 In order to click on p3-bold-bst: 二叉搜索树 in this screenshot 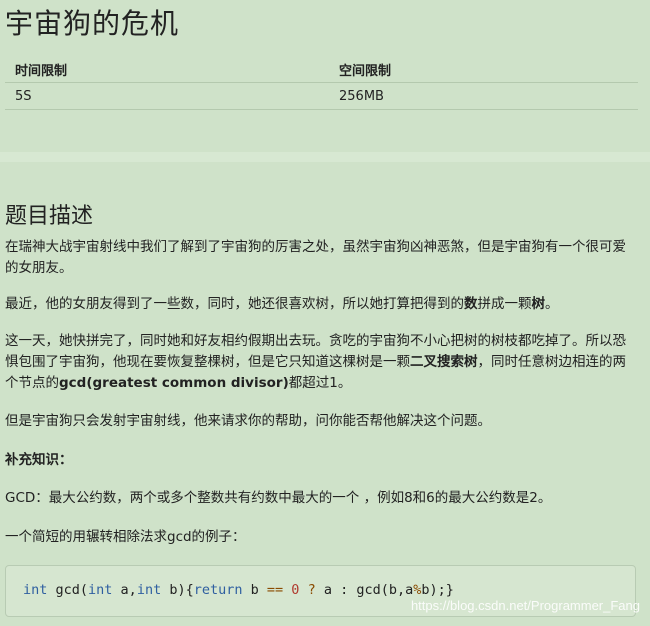, I will do `click(444, 362)`.